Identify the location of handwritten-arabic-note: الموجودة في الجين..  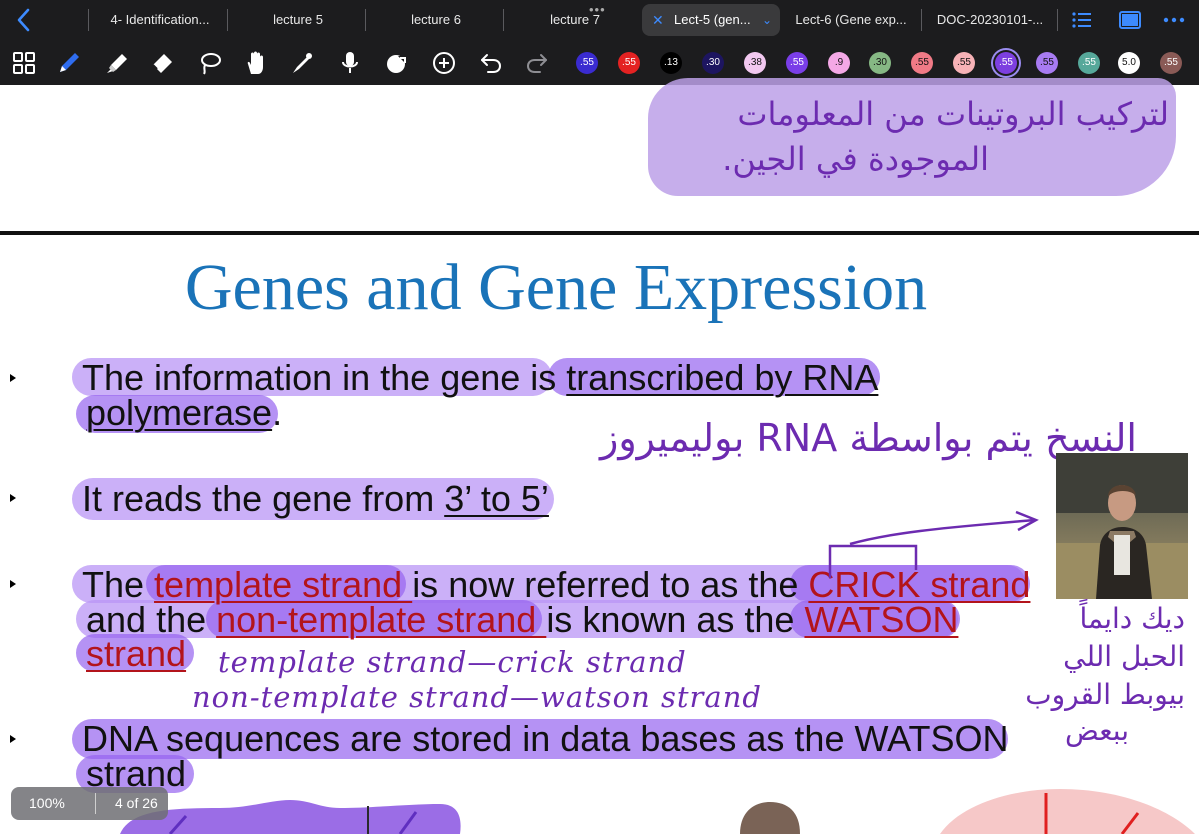
(855, 159).